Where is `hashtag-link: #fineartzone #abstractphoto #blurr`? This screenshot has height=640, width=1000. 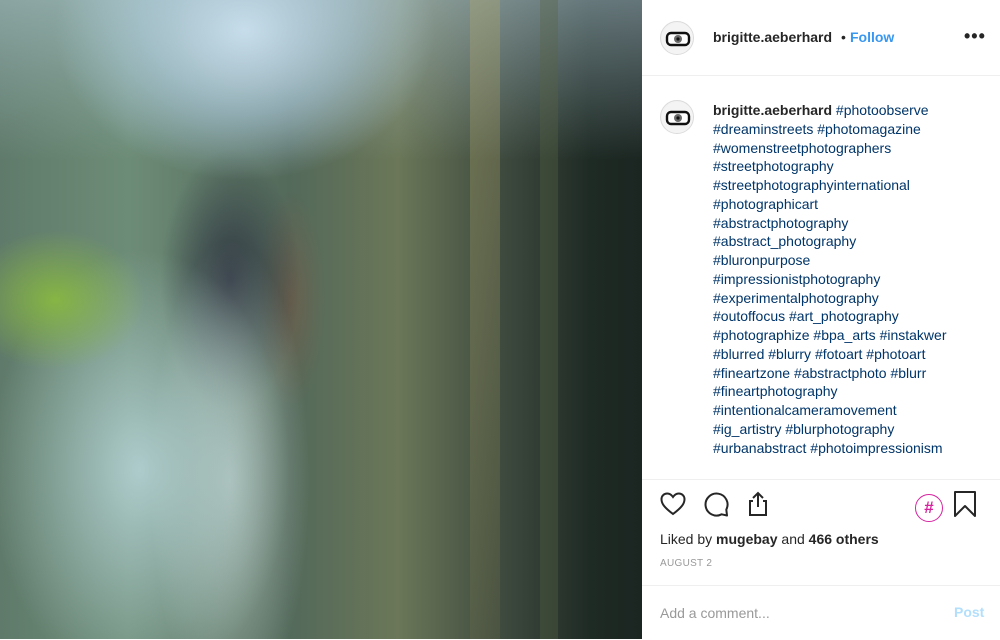
hashtag-link: #fineartzone #abstractphoto #blurr is located at coordinates (848, 373).